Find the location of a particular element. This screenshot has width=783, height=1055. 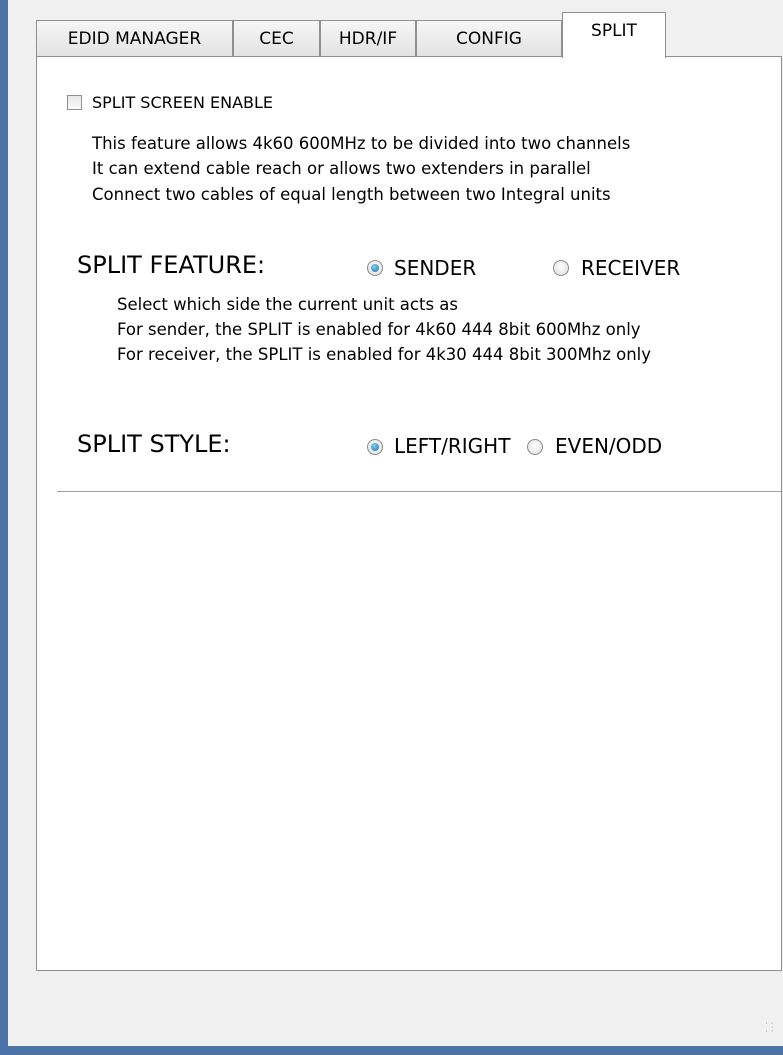

even-odd-radio is located at coordinates (535, 447).